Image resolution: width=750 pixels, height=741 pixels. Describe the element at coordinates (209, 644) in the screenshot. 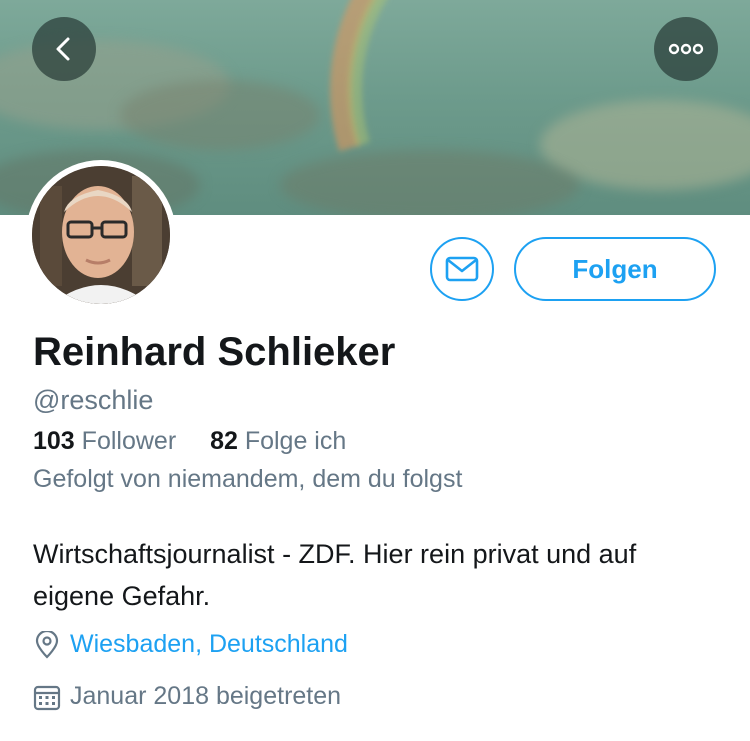

I see `location-text: Wiesbaden, Deutschland` at that location.